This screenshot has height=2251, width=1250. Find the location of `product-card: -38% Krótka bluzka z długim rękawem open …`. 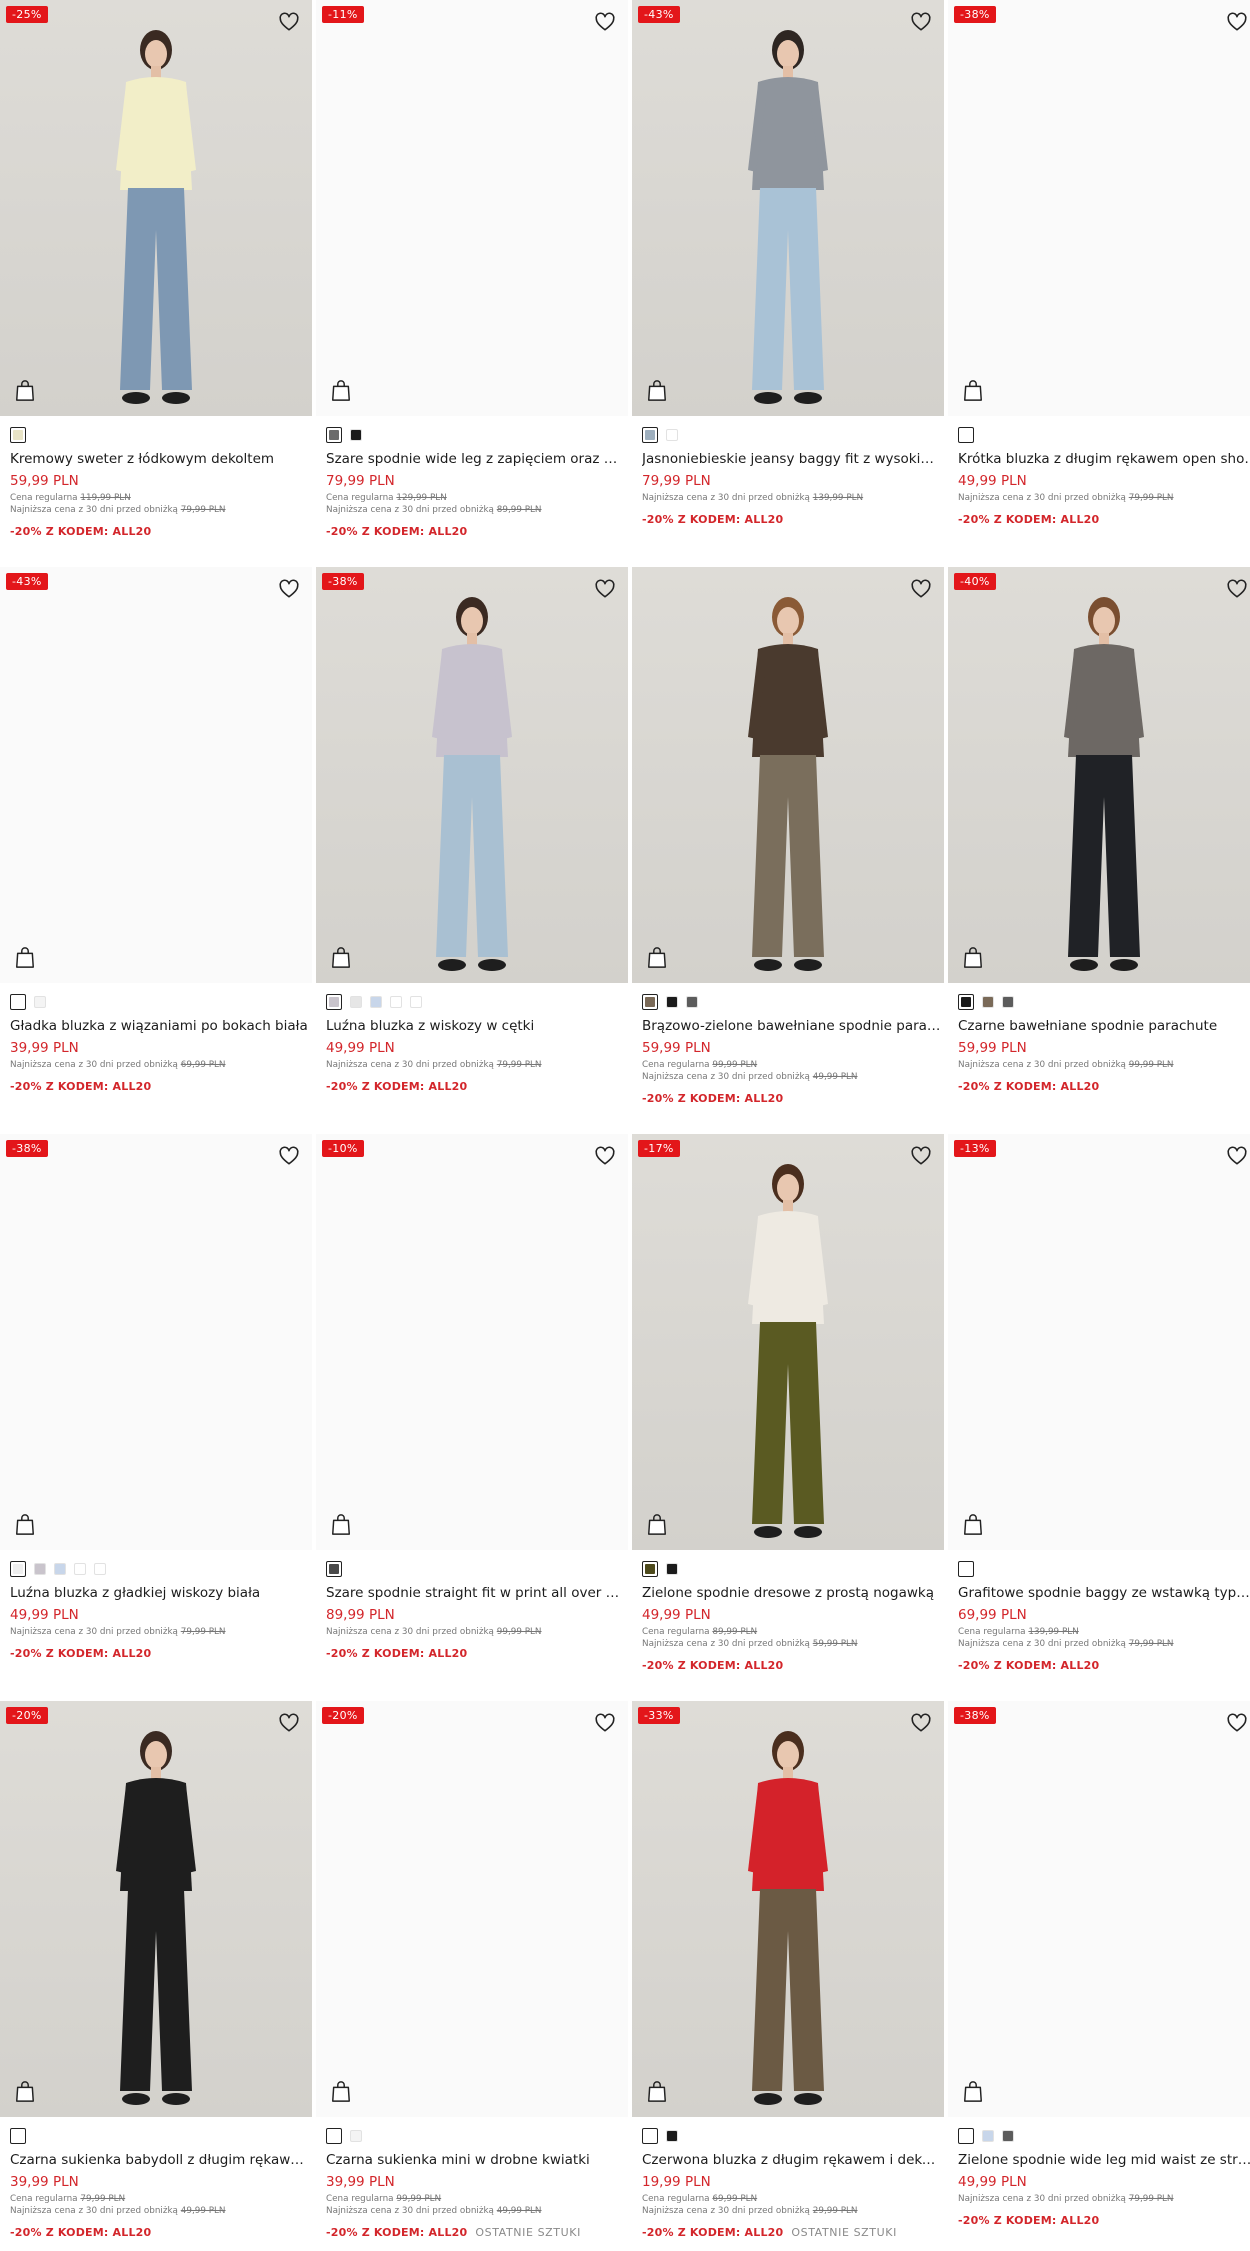

product-card: -38% Krótka bluzka z długim rękawem open … is located at coordinates (1099, 263).